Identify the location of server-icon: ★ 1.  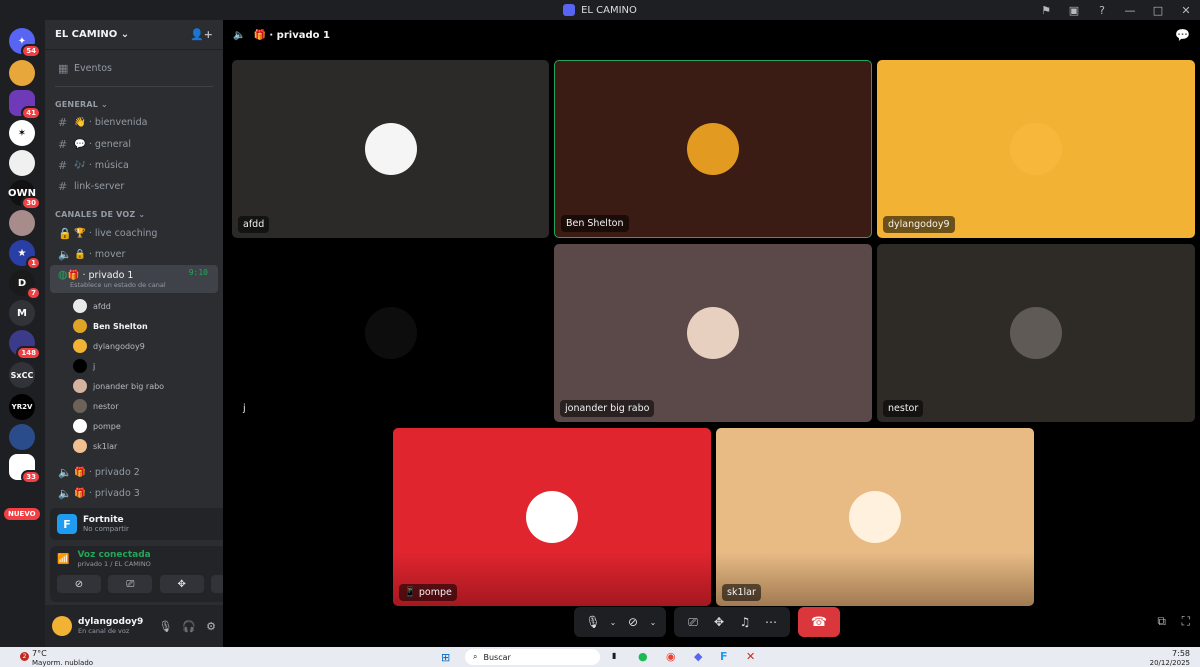
(25, 255).